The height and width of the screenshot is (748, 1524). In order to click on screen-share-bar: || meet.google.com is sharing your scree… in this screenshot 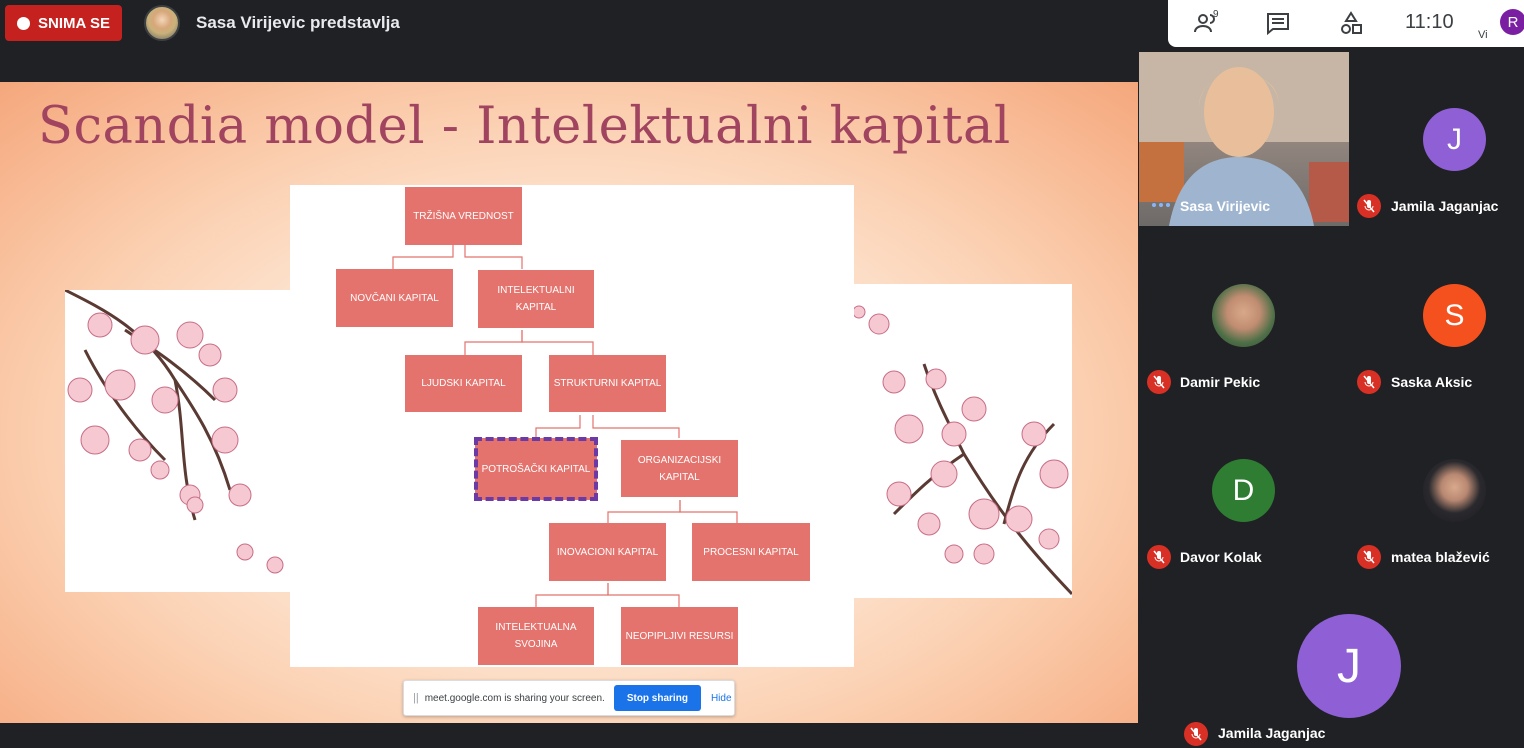, I will do `click(569, 698)`.